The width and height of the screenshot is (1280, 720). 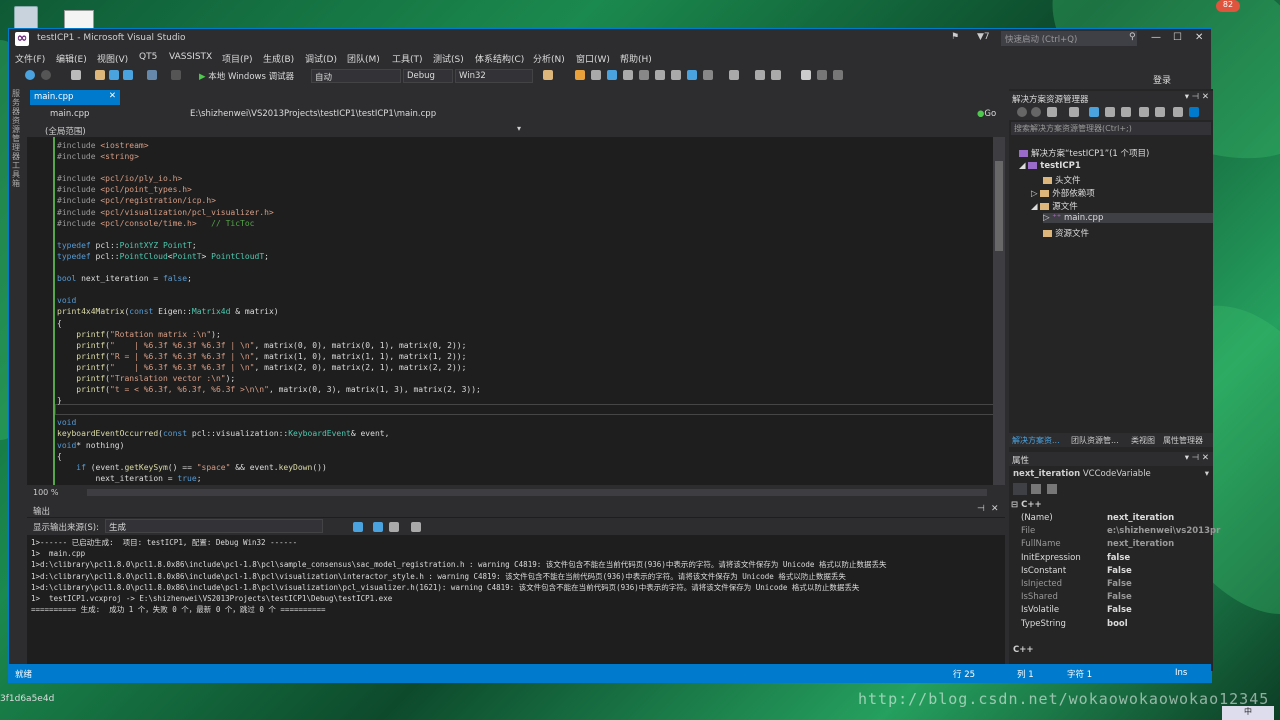 What do you see at coordinates (1118, 558) in the screenshot?
I see `property-value: false` at bounding box center [1118, 558].